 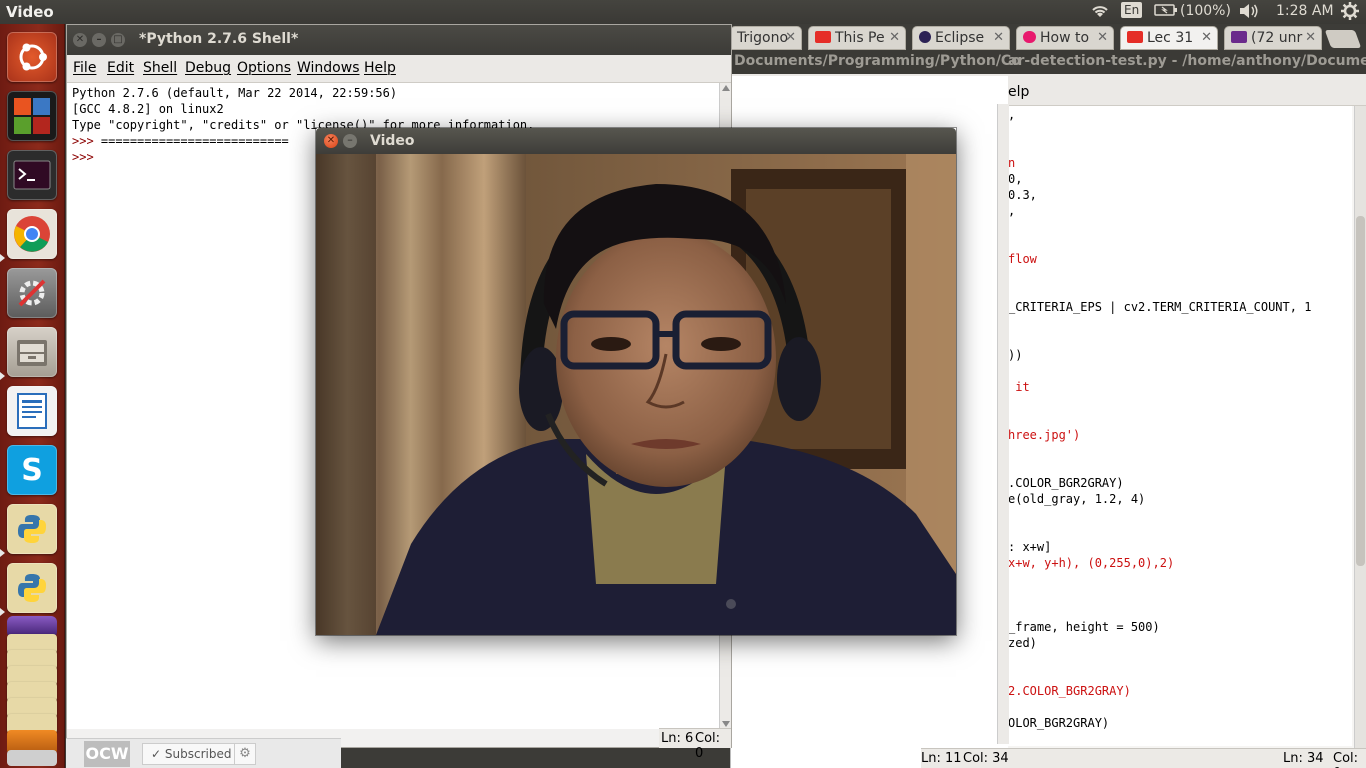 What do you see at coordinates (32, 352) in the screenshot?
I see `files-icon` at bounding box center [32, 352].